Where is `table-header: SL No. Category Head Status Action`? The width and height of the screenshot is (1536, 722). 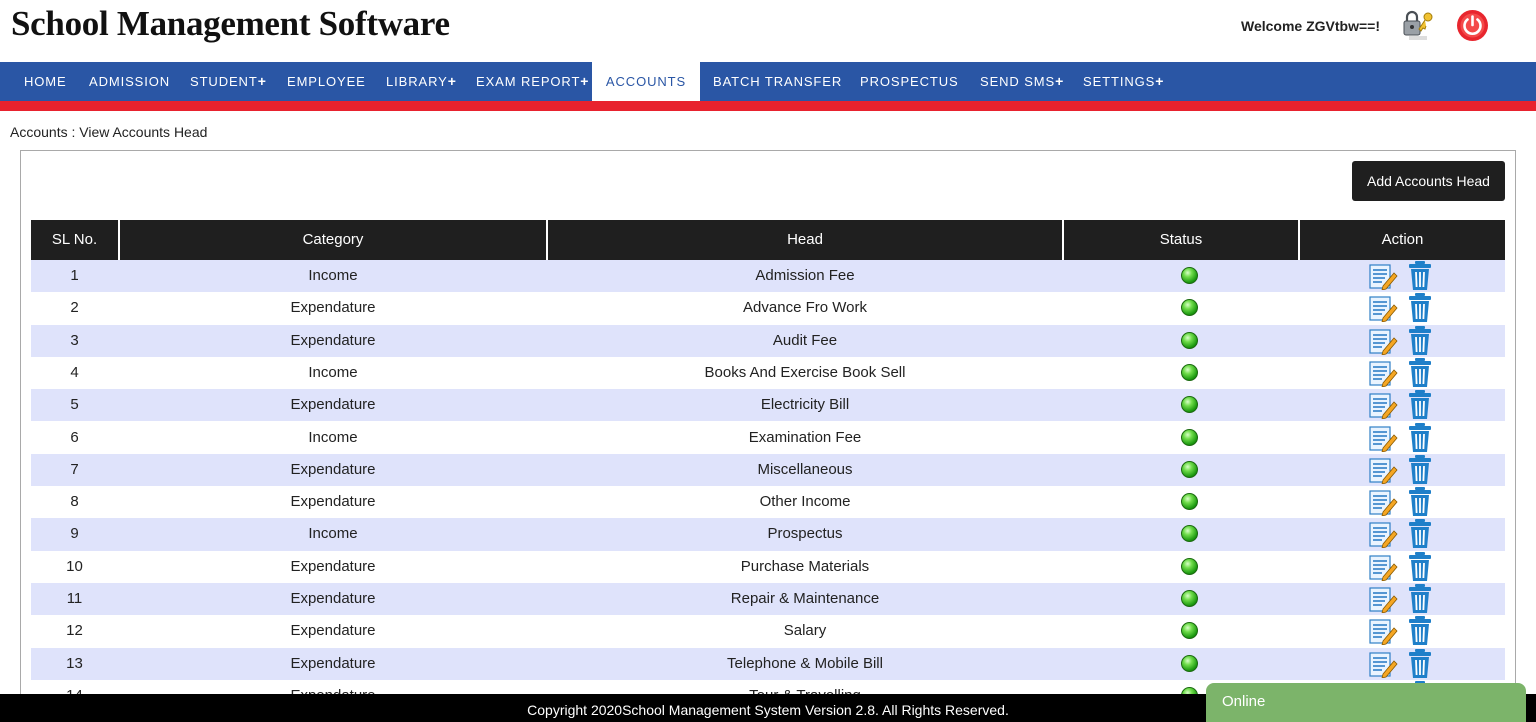
table-header: SL No. Category Head Status Action is located at coordinates (768, 240).